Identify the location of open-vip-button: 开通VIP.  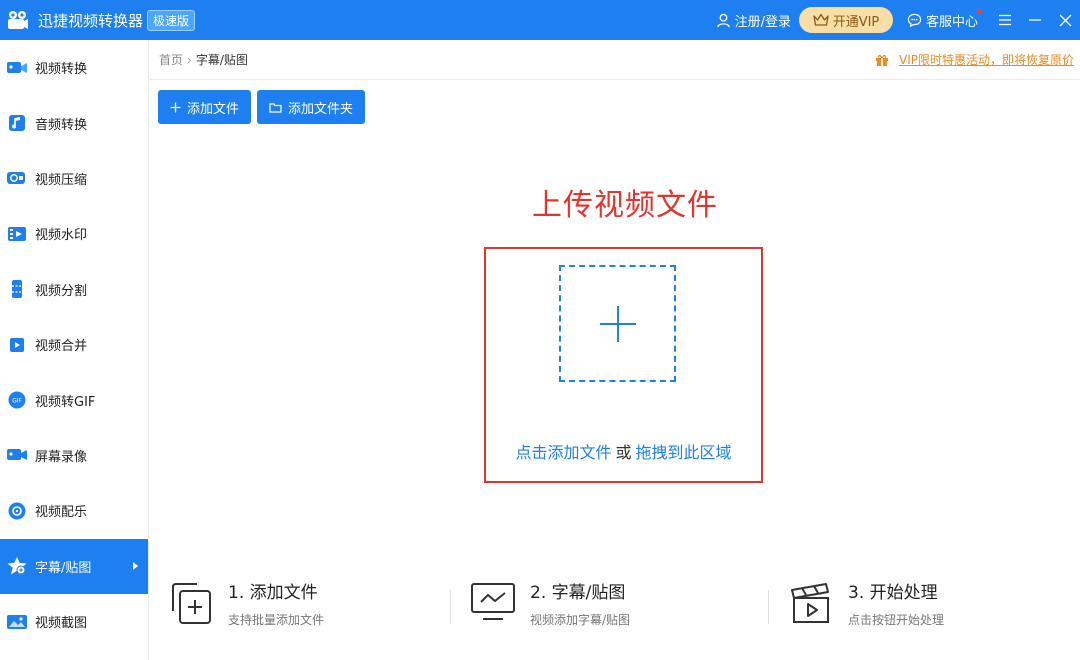
(845, 20).